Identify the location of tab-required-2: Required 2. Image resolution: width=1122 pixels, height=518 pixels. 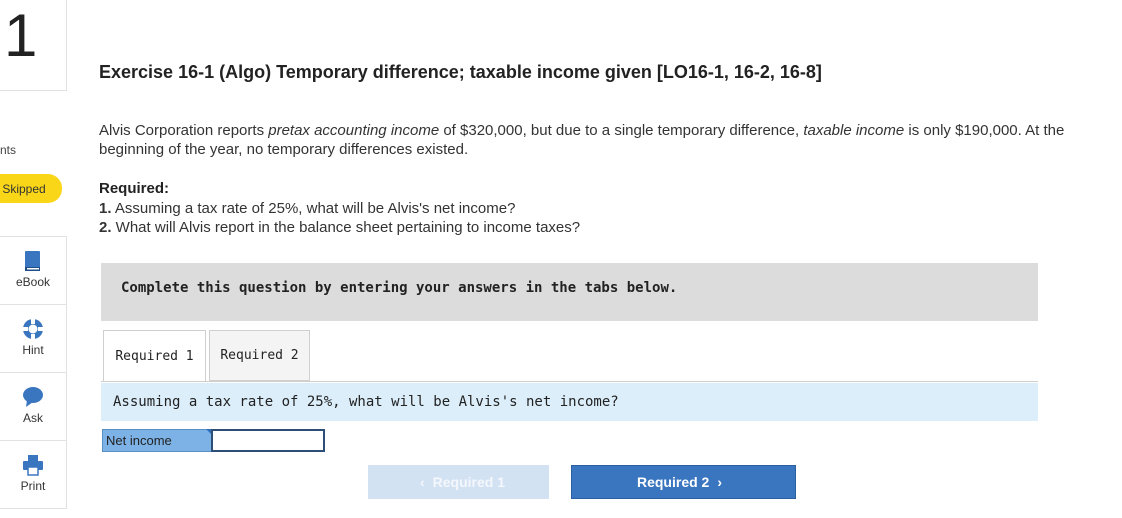
(259, 355).